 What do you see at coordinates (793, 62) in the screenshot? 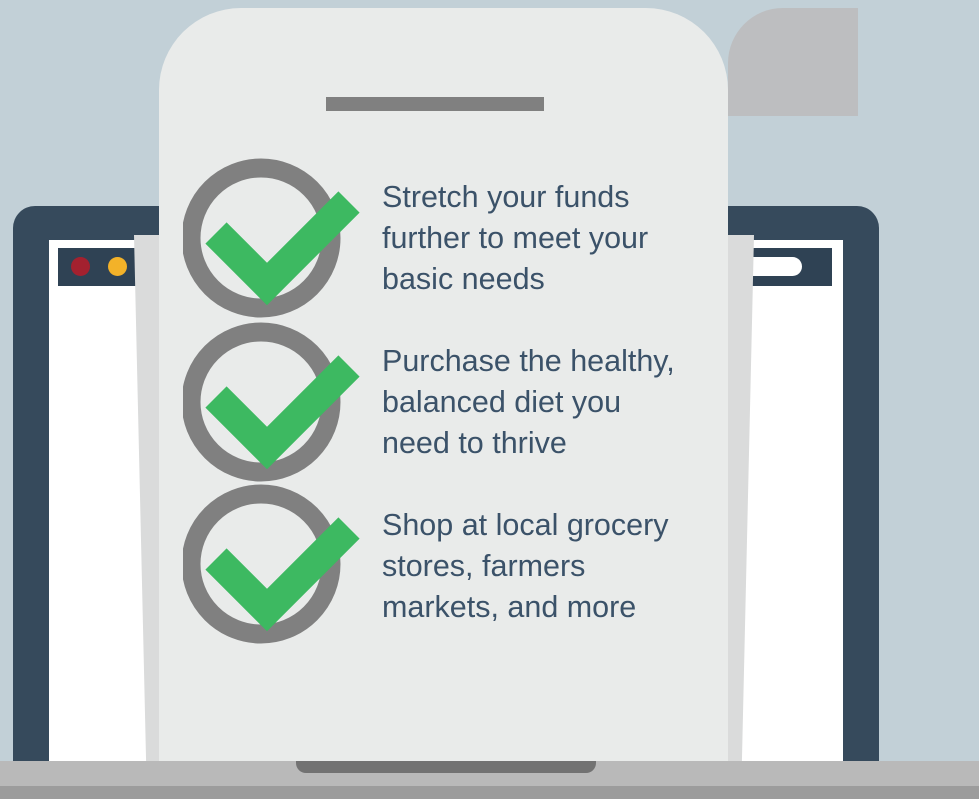
I see `document-curl` at bounding box center [793, 62].